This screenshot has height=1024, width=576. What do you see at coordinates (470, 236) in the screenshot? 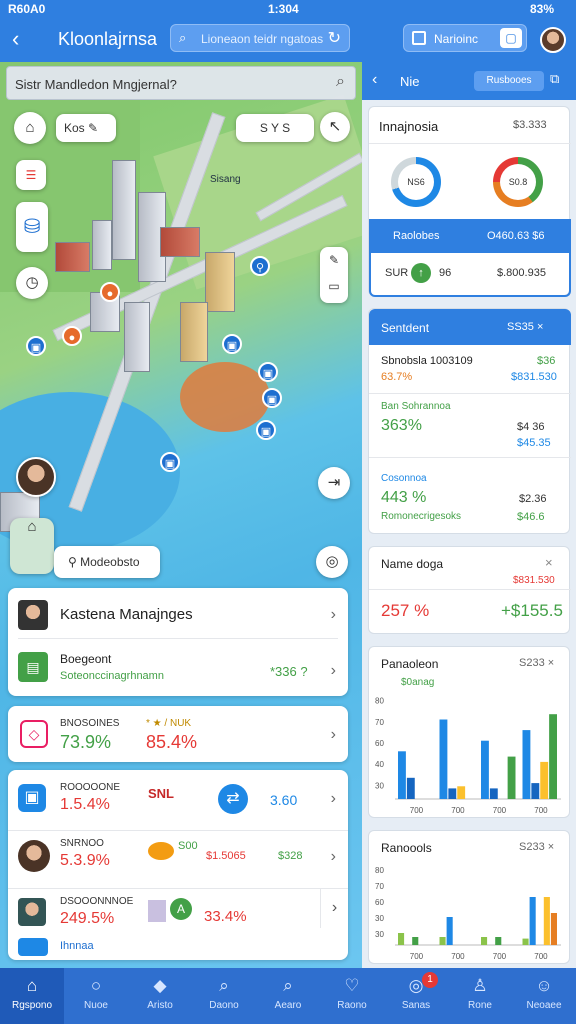
I see `summary-band: Raolobes O460.63 $6` at bounding box center [470, 236].